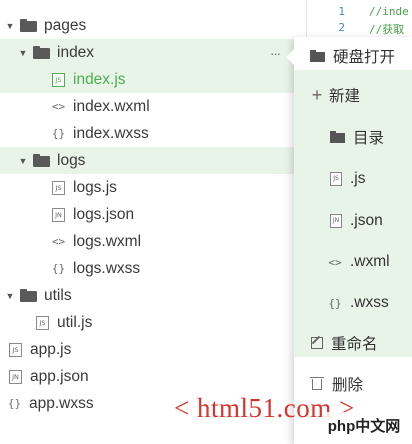 The image size is (412, 444). Describe the element at coordinates (153, 214) in the screenshot. I see `tree-file-logs-json: JN logs.json` at that location.